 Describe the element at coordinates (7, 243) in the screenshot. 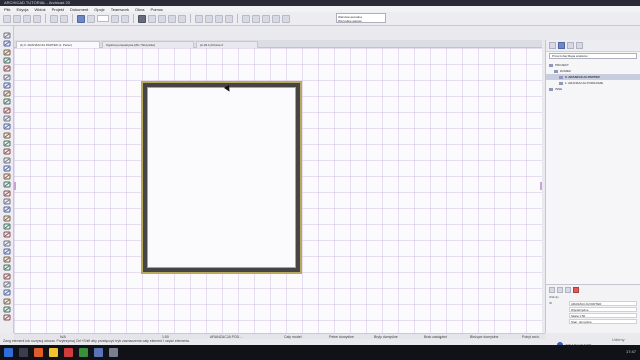

I see `line-tool-icon` at that location.